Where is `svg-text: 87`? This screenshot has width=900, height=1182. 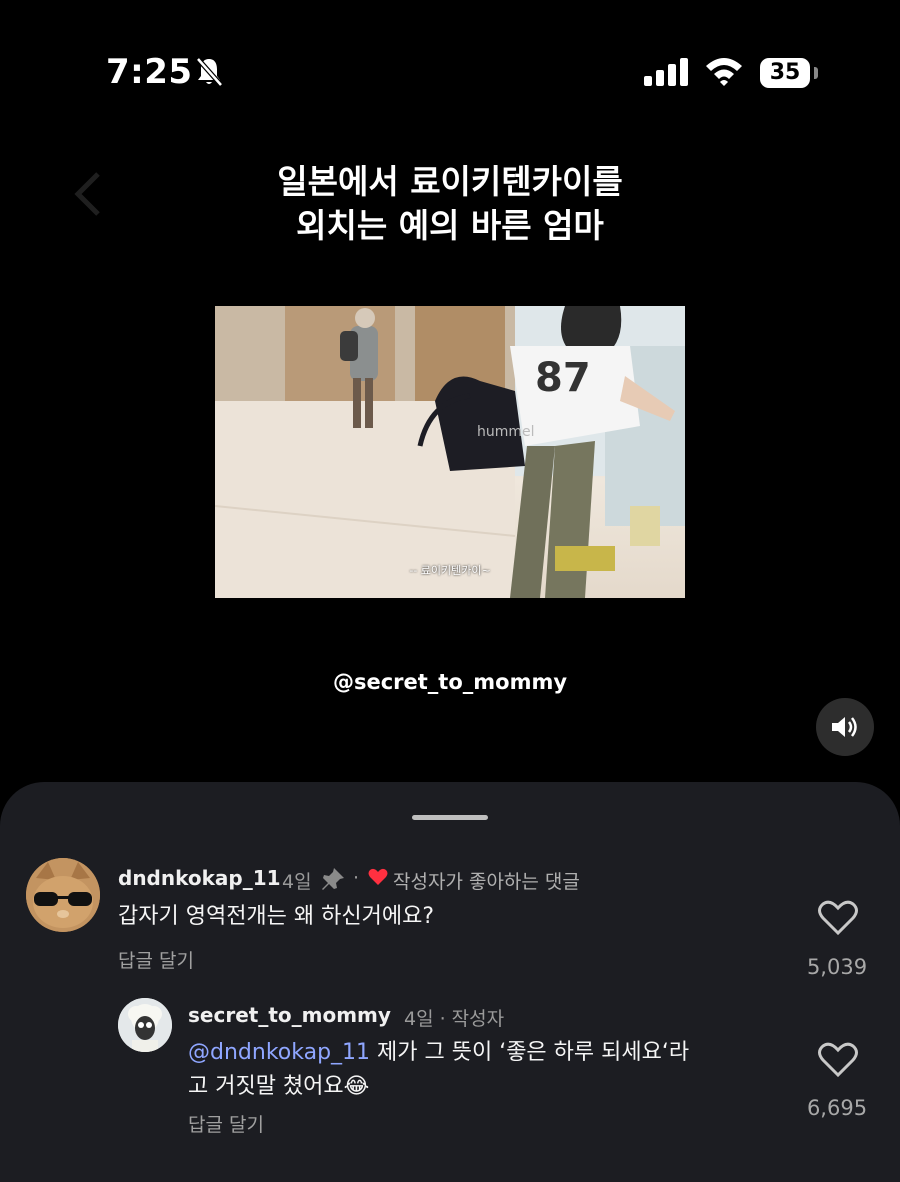 svg-text: 87 is located at coordinates (563, 378).